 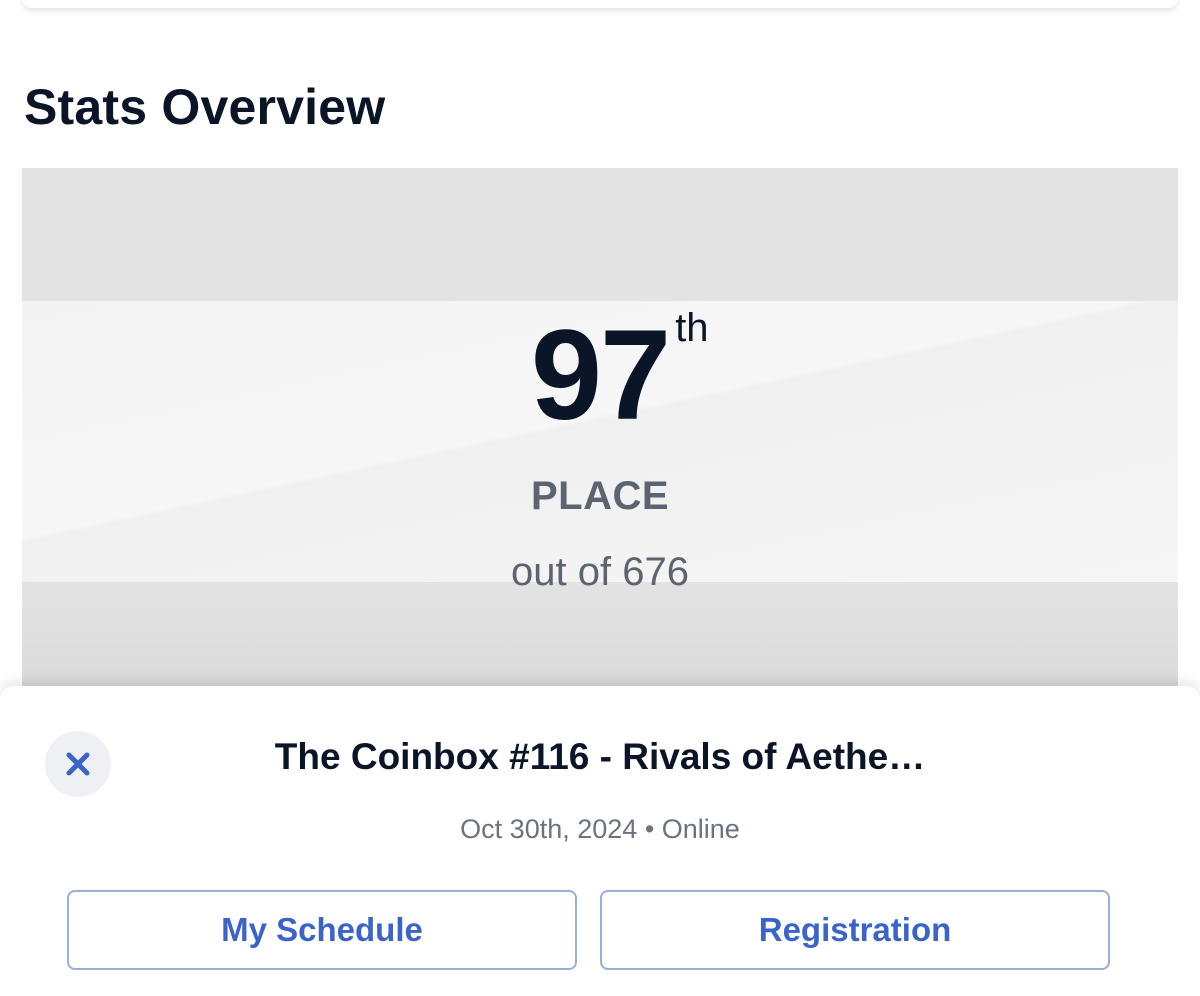 I want to click on rank-total: out of 676, so click(x=600, y=572).